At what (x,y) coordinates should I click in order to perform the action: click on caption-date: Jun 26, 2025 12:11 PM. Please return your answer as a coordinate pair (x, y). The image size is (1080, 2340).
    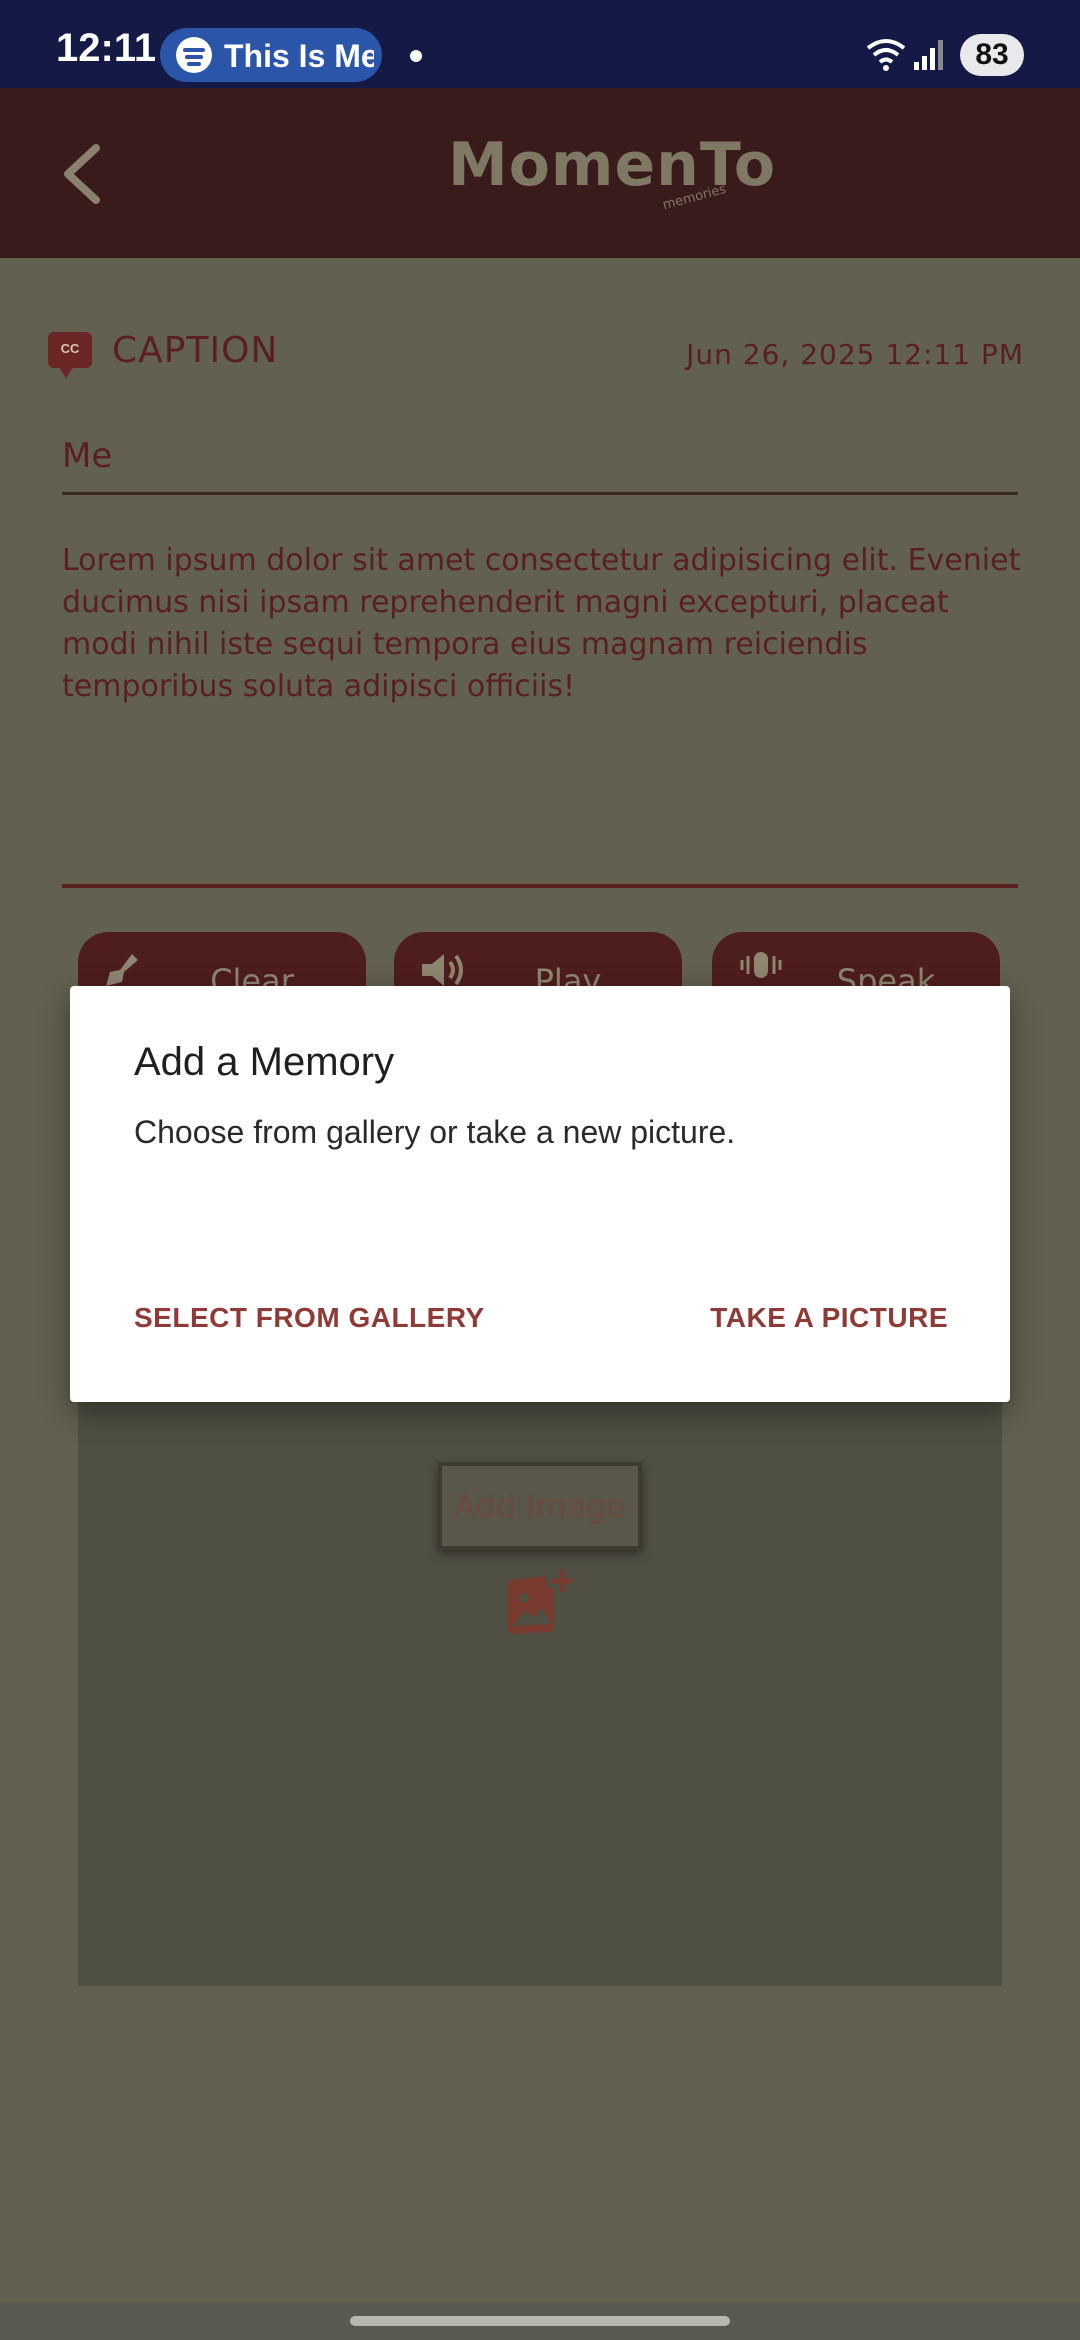
    Looking at the image, I should click on (855, 354).